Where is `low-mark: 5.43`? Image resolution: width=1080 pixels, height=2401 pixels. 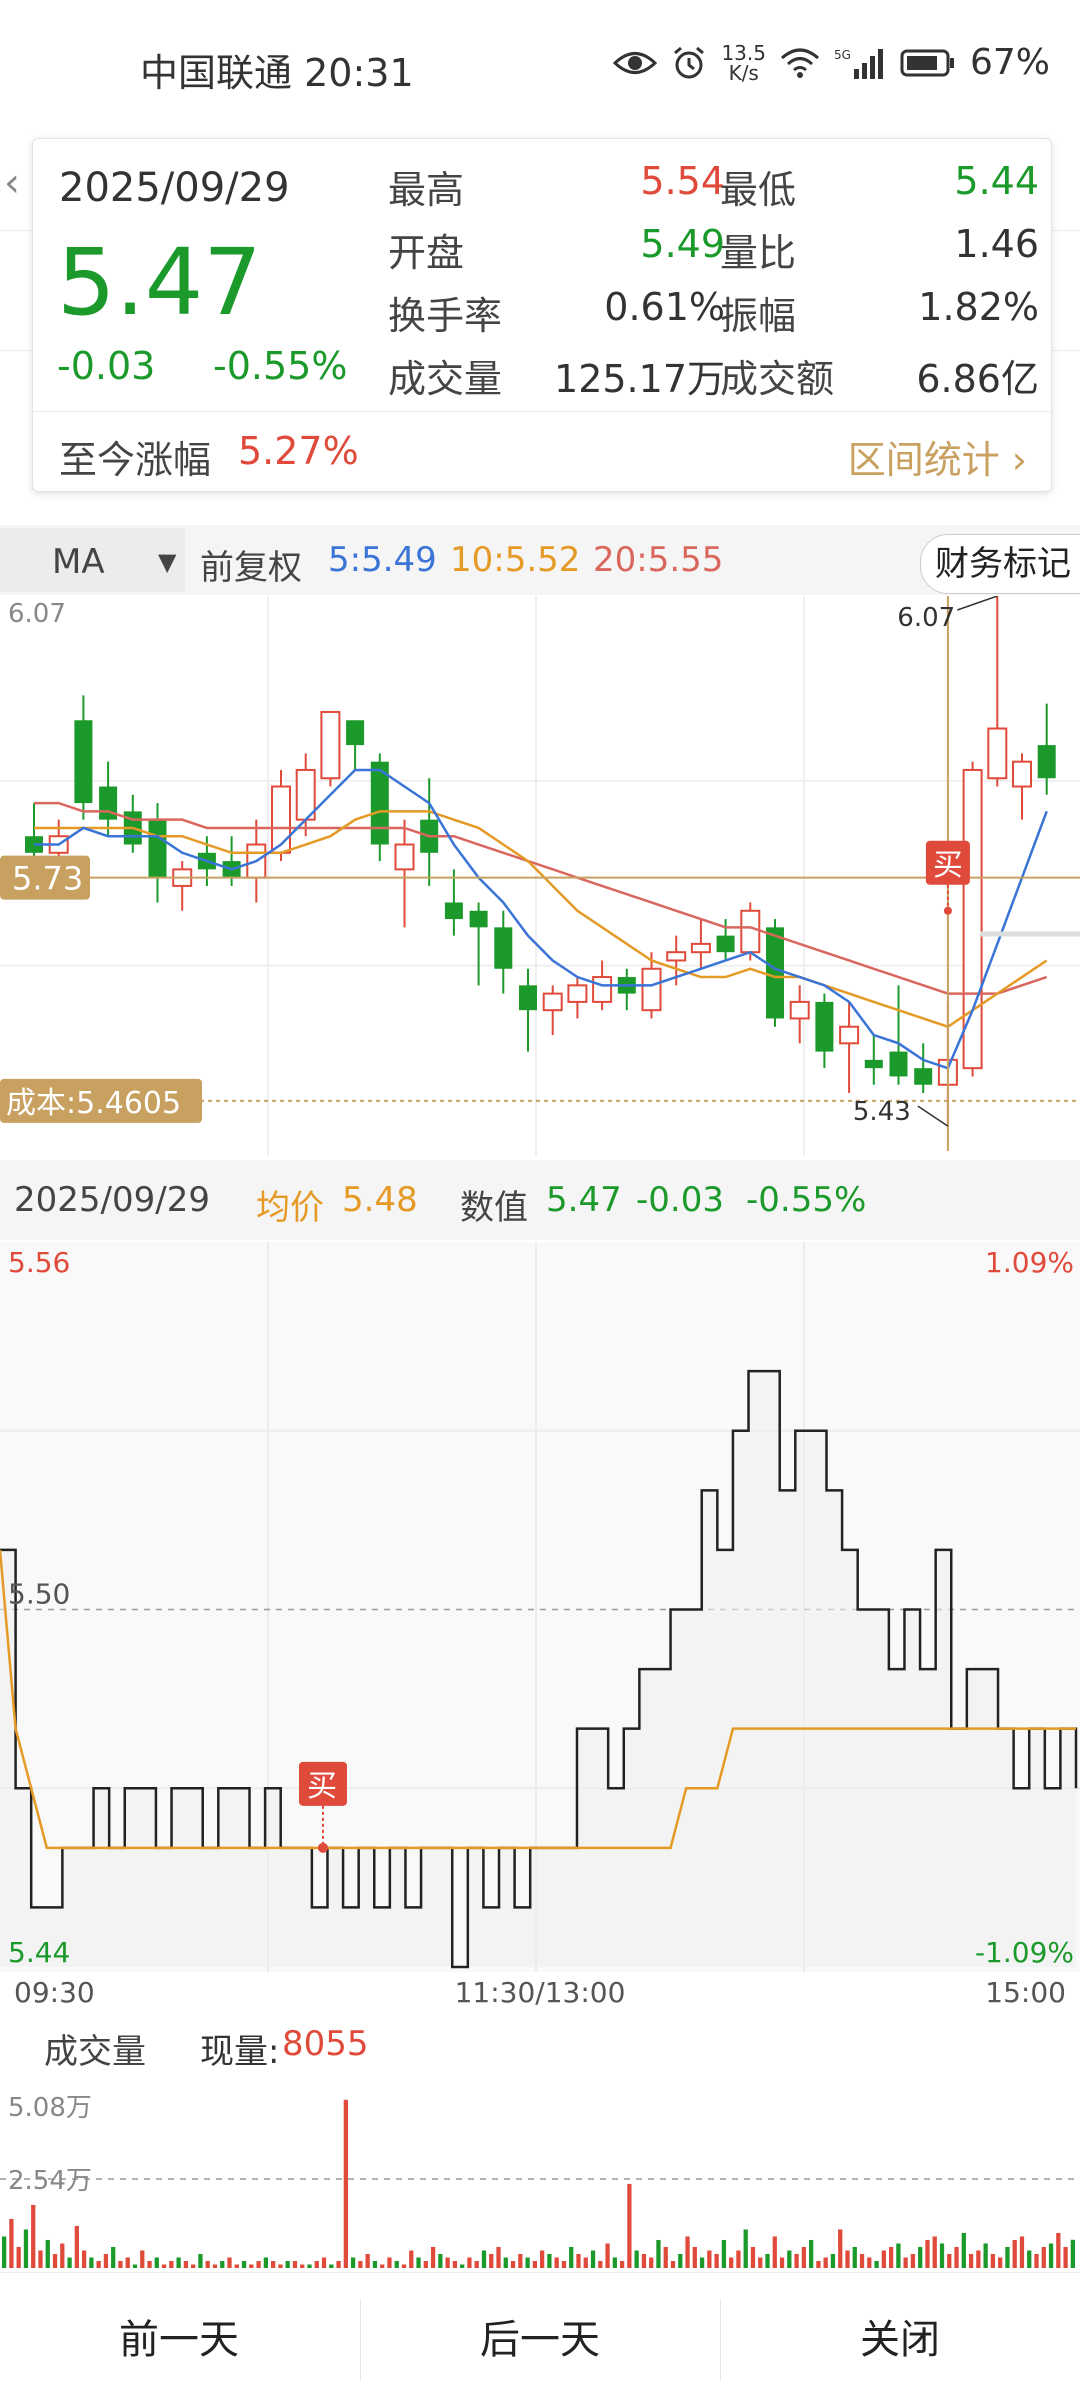
low-mark: 5.43 is located at coordinates (882, 1112).